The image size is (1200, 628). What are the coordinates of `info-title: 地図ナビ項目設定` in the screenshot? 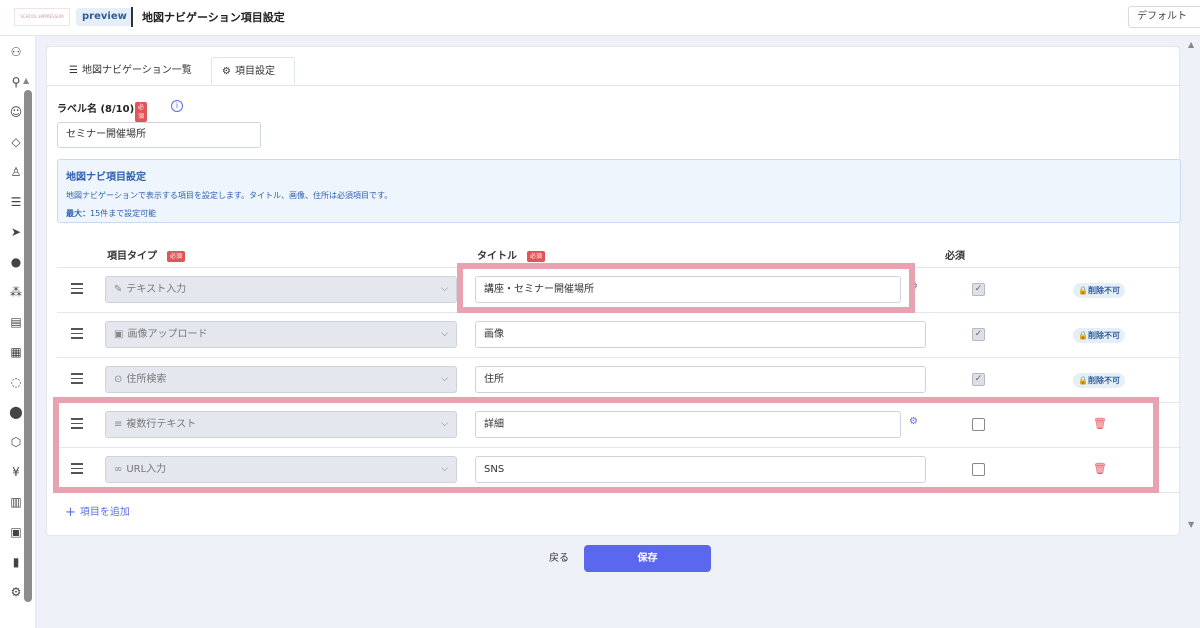 It's located at (106, 177).